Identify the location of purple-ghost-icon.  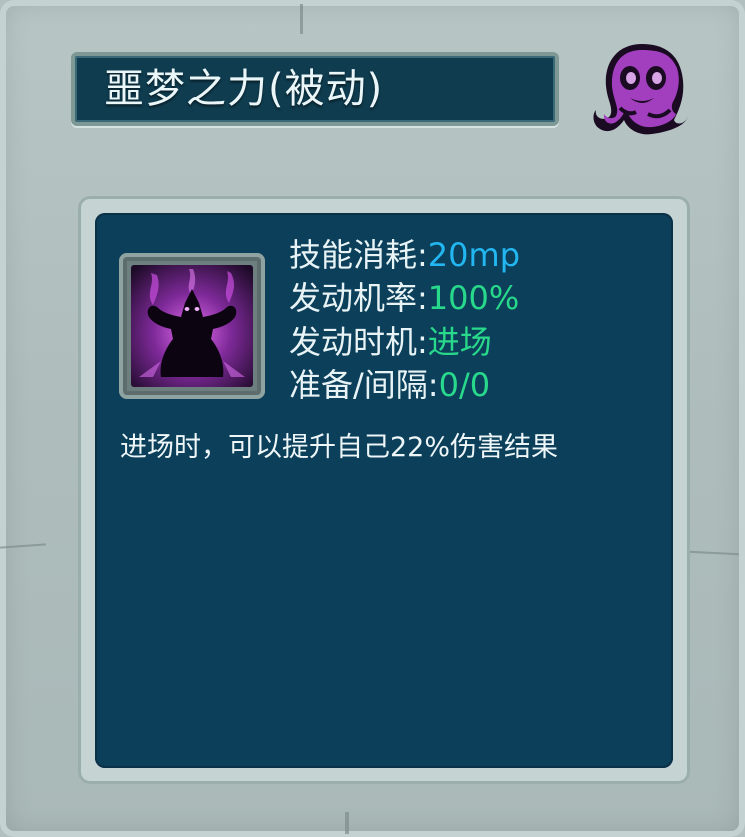
(640, 89).